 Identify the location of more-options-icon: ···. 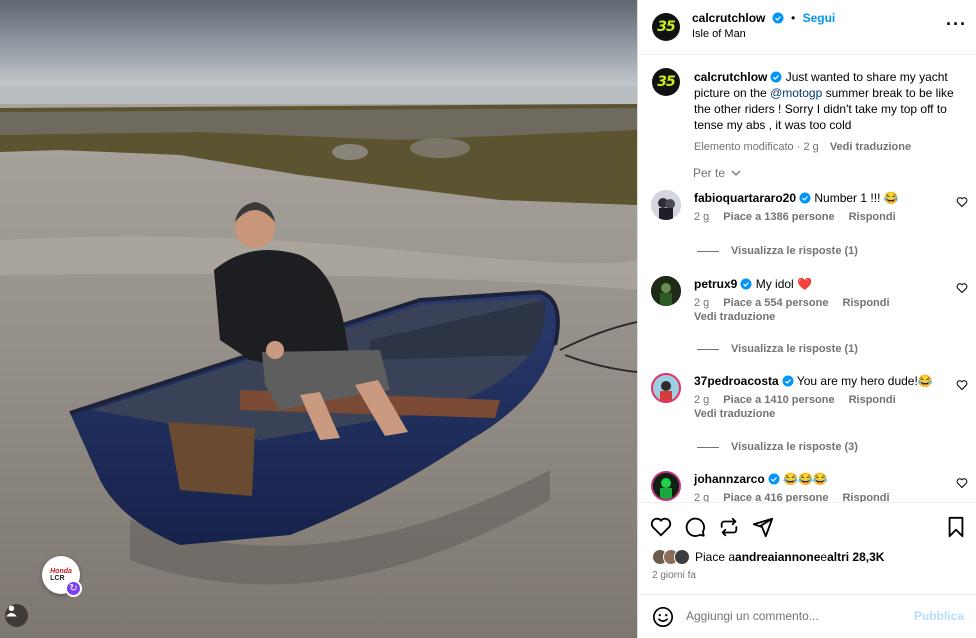
(956, 24).